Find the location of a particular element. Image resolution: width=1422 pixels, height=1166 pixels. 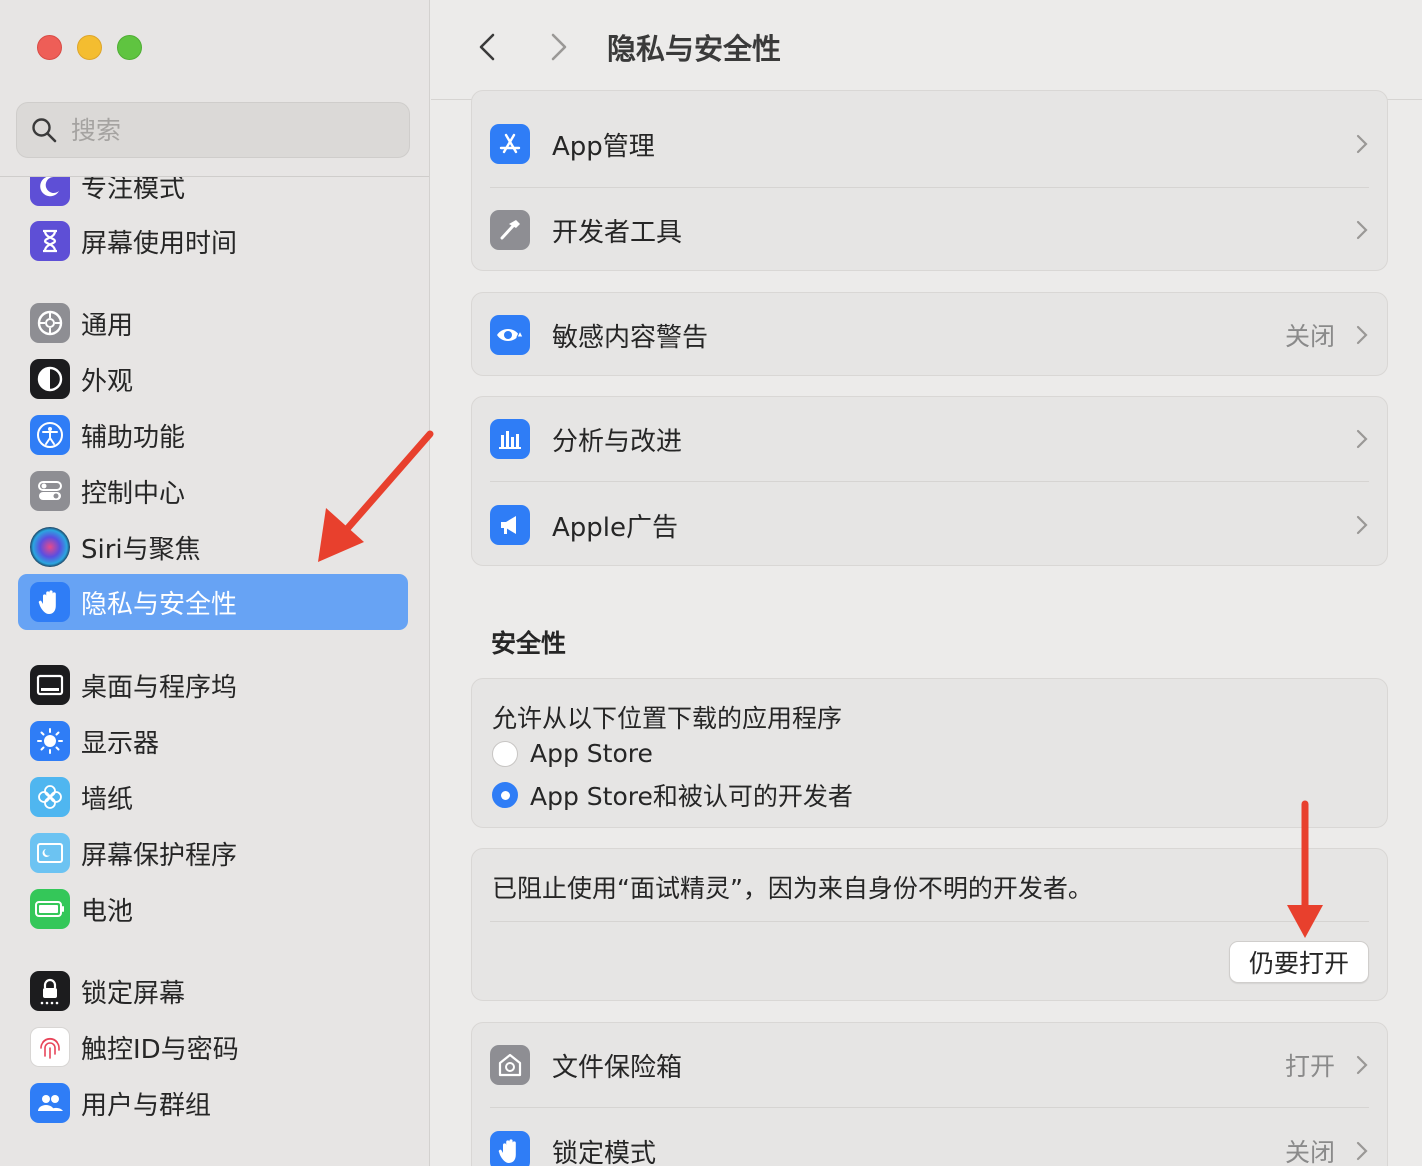

sidebar-item-label: Siri与聚焦 is located at coordinates (141, 549).